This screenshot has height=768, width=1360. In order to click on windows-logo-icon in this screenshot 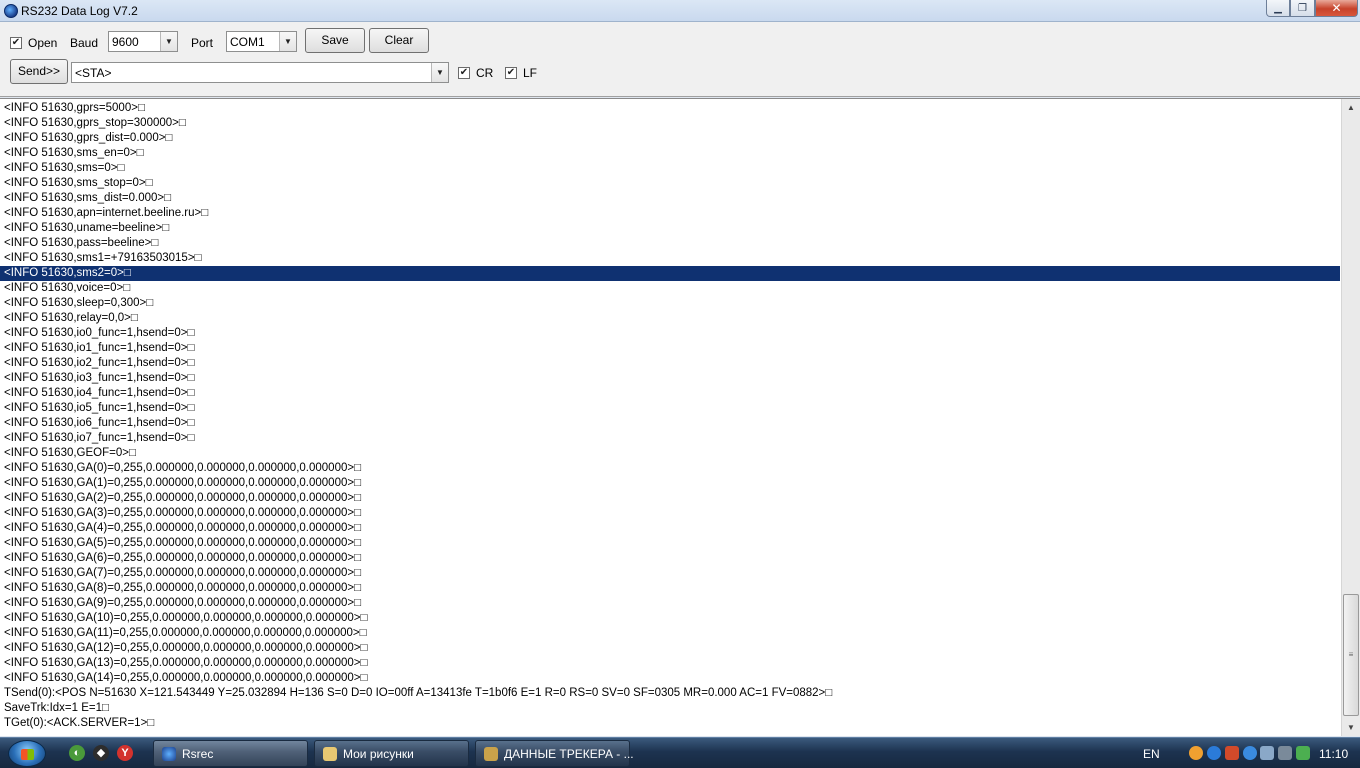, I will do `click(27, 754)`.